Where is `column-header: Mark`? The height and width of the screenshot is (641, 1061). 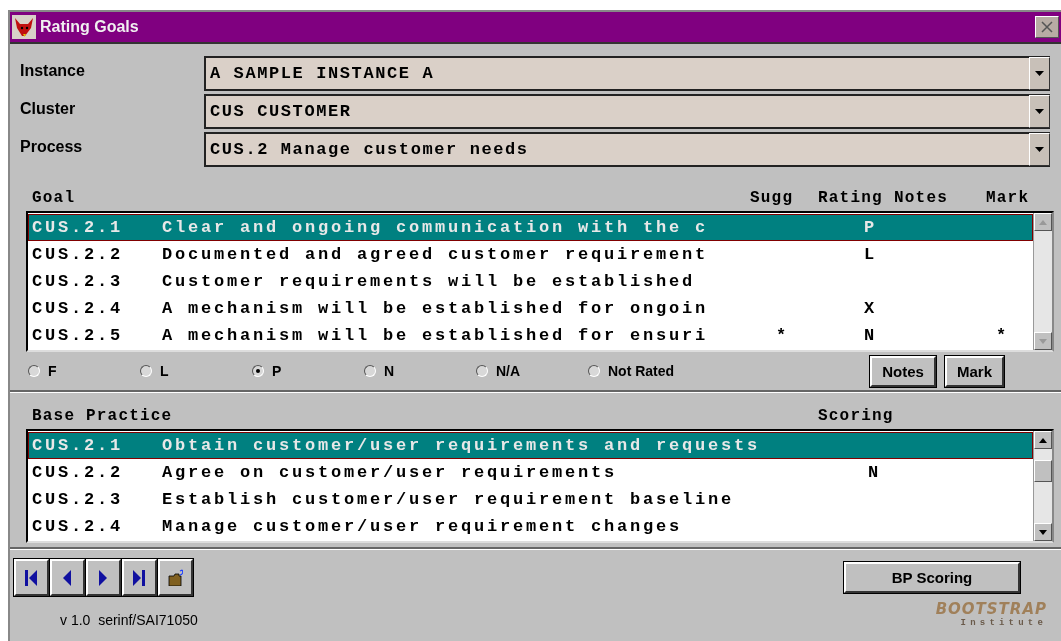 column-header: Mark is located at coordinates (1008, 198).